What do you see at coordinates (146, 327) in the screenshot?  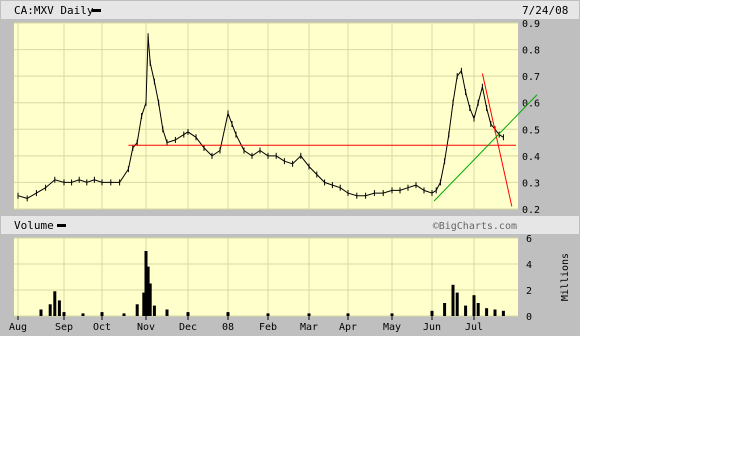 I see `x-tick-label: Nov` at bounding box center [146, 327].